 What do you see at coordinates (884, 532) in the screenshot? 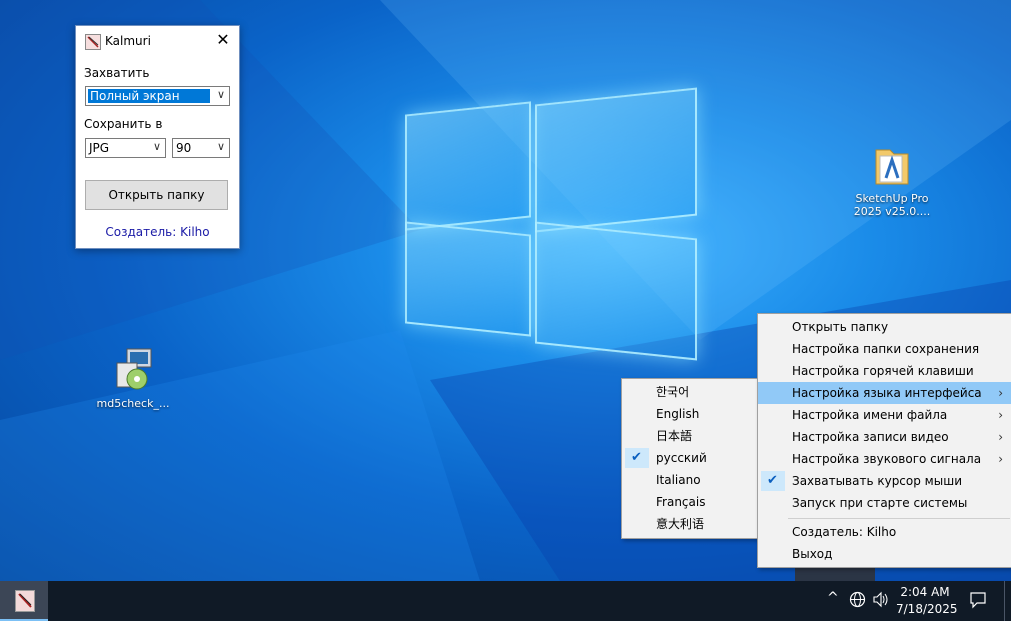
I see `menu-item-creator: Создатель: Kilho` at bounding box center [884, 532].